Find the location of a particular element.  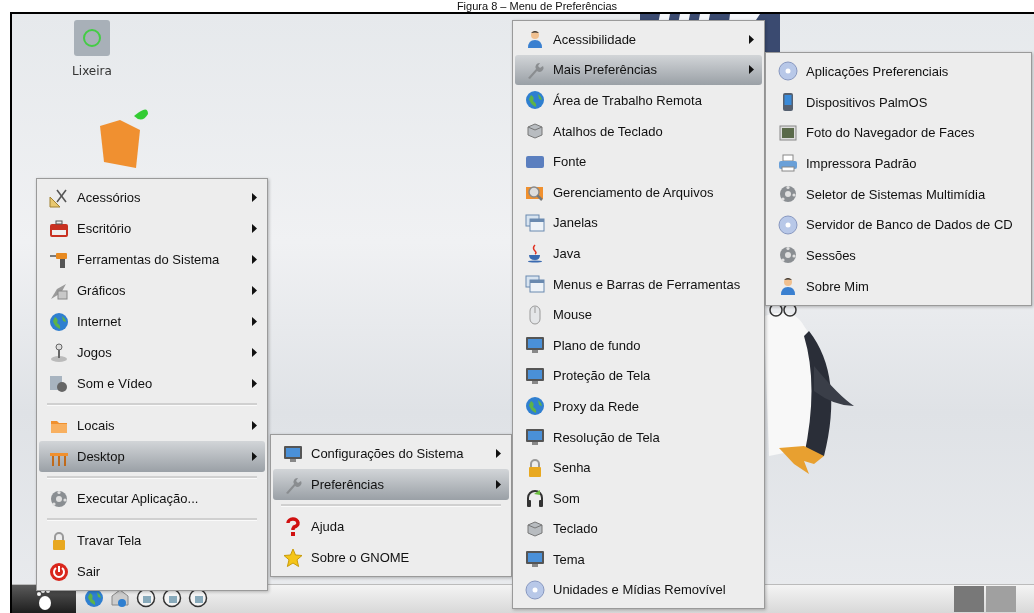

headphones-icon is located at coordinates (535, 498).